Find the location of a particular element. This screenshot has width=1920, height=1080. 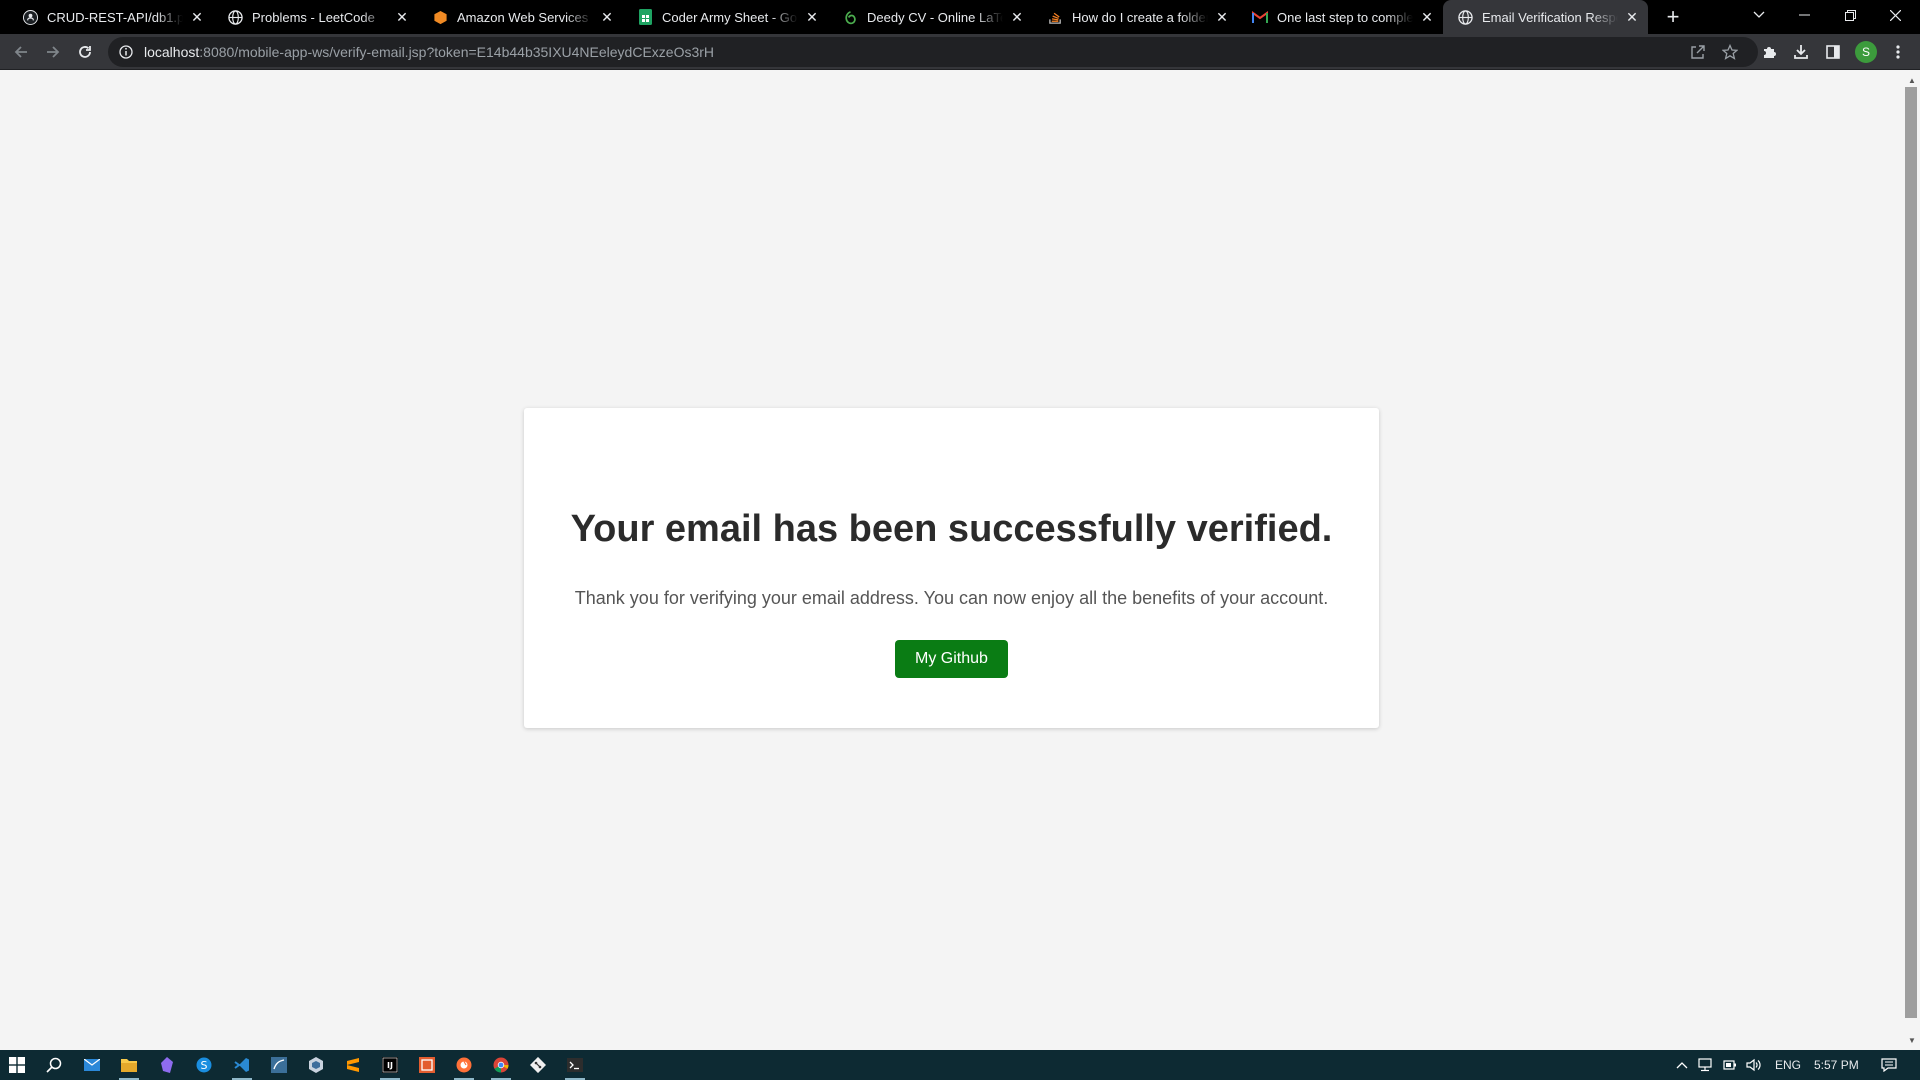

sheets-icon is located at coordinates (645, 17).